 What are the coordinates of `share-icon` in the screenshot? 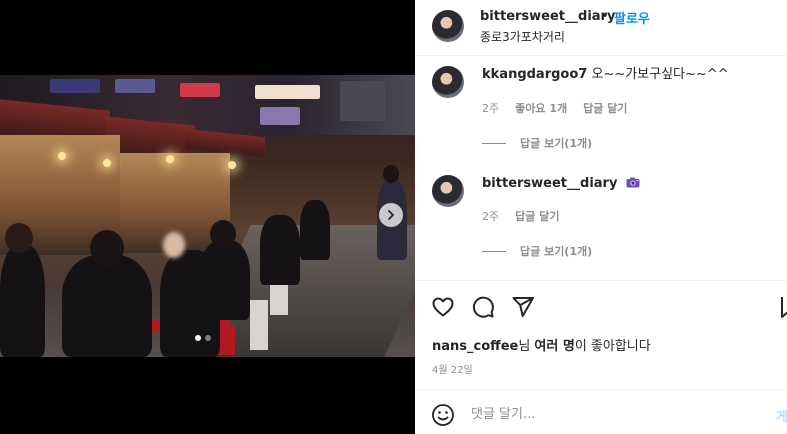 It's located at (523, 307).